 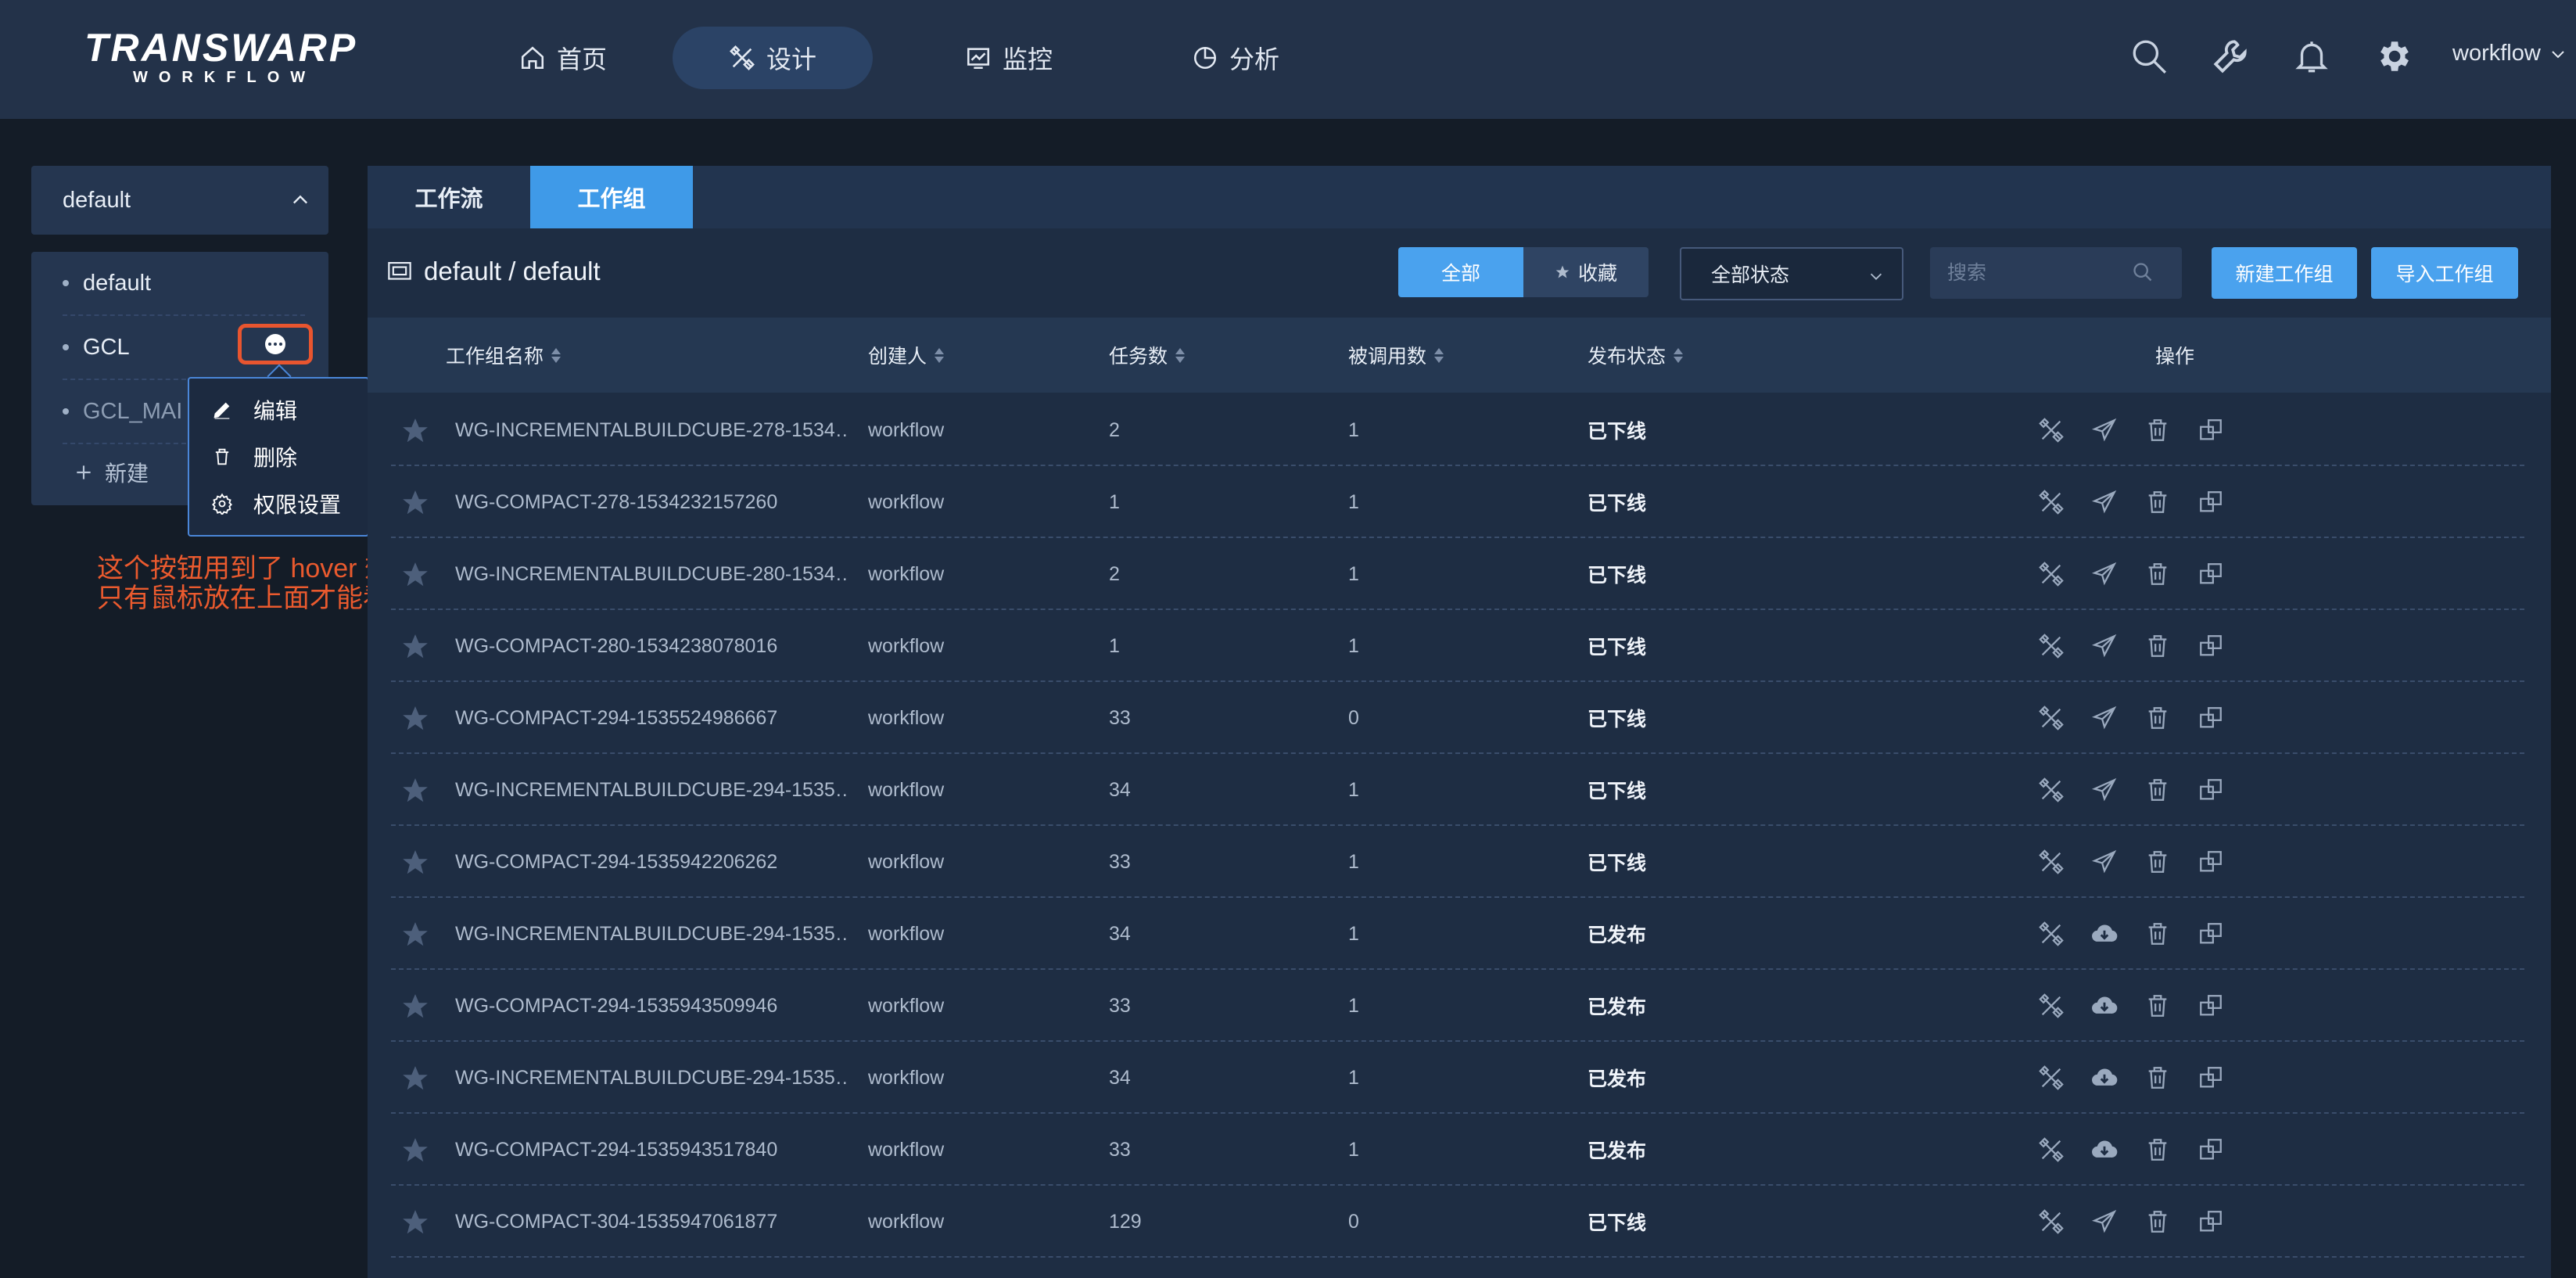 I want to click on nav-monitor: 监控, so click(x=1008, y=58).